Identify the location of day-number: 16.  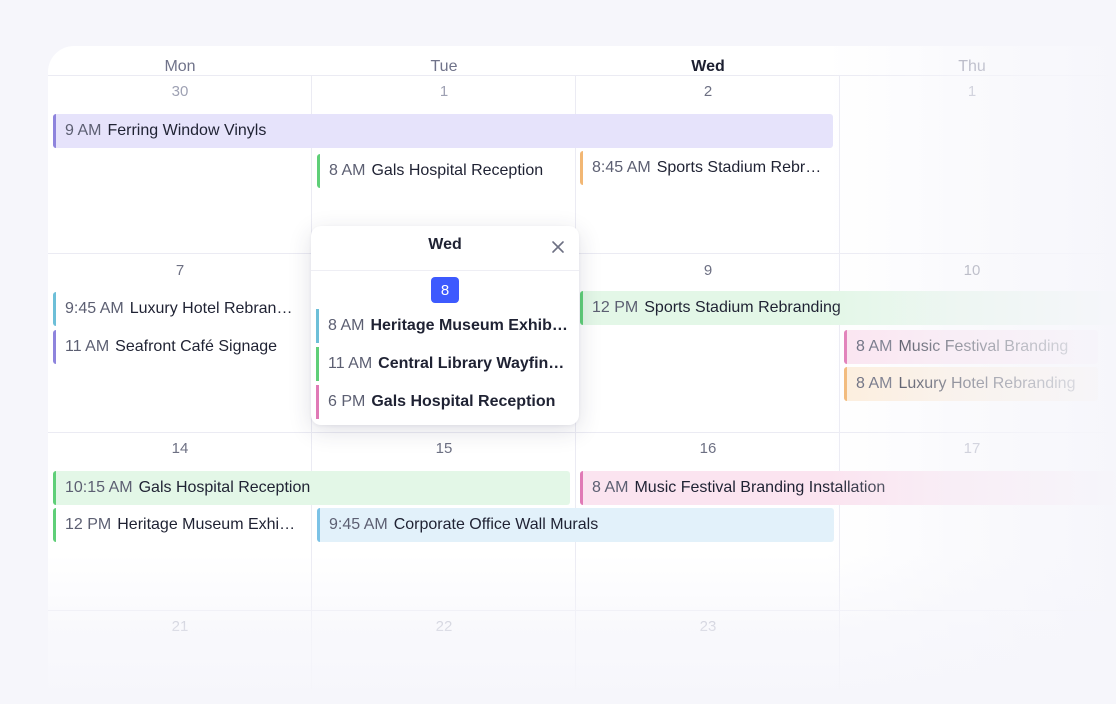
(708, 448).